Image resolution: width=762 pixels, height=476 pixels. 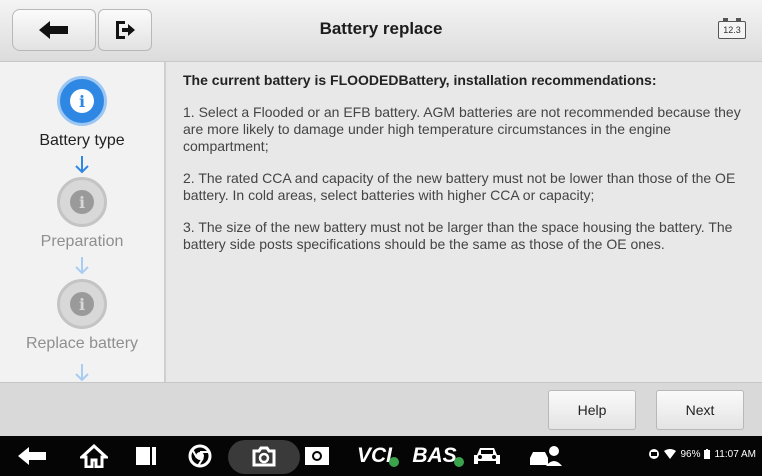 I want to click on step-battery-type: i Battery type, so click(x=82, y=113).